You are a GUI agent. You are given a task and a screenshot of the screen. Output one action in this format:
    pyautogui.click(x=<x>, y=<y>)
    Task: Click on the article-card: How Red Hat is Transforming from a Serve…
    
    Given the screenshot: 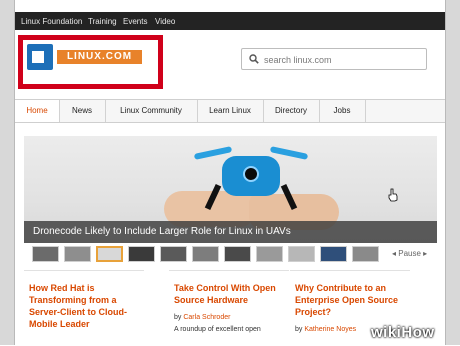 What is the action you would take?
    pyautogui.click(x=84, y=308)
    